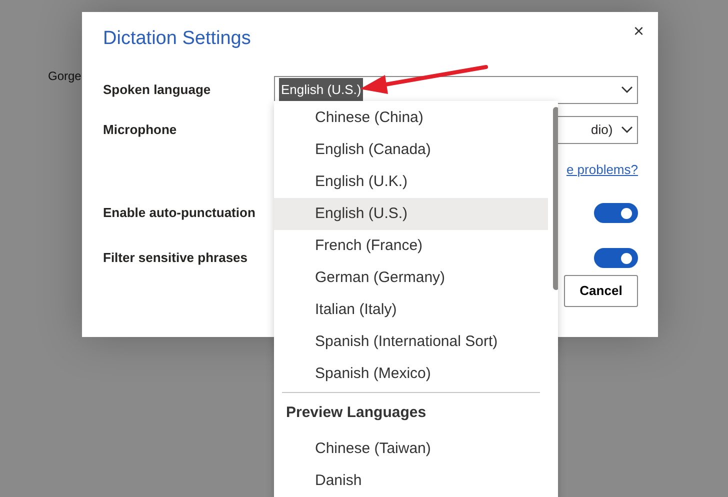 The height and width of the screenshot is (497, 728). Describe the element at coordinates (601, 291) in the screenshot. I see `cancel-button: Cancel` at that location.